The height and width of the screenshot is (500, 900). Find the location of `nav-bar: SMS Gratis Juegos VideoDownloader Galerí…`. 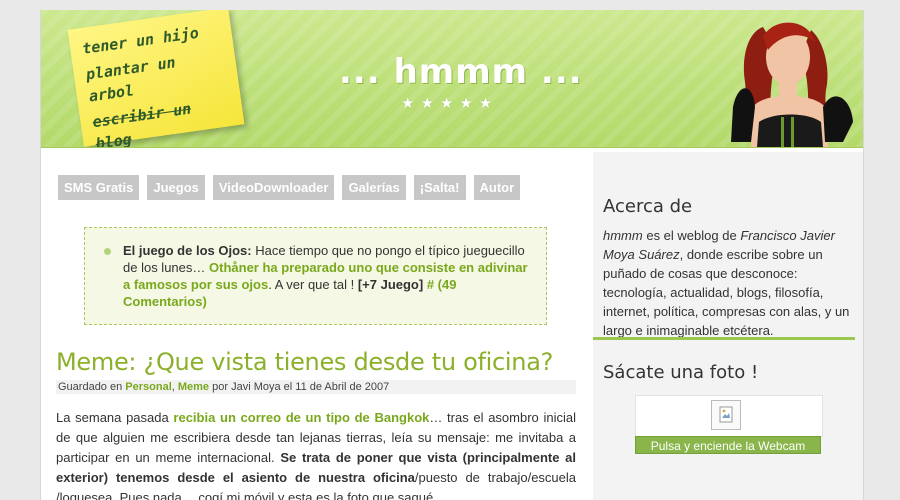

nav-bar: SMS Gratis Juegos VideoDownloader Galerí… is located at coordinates (289, 187).